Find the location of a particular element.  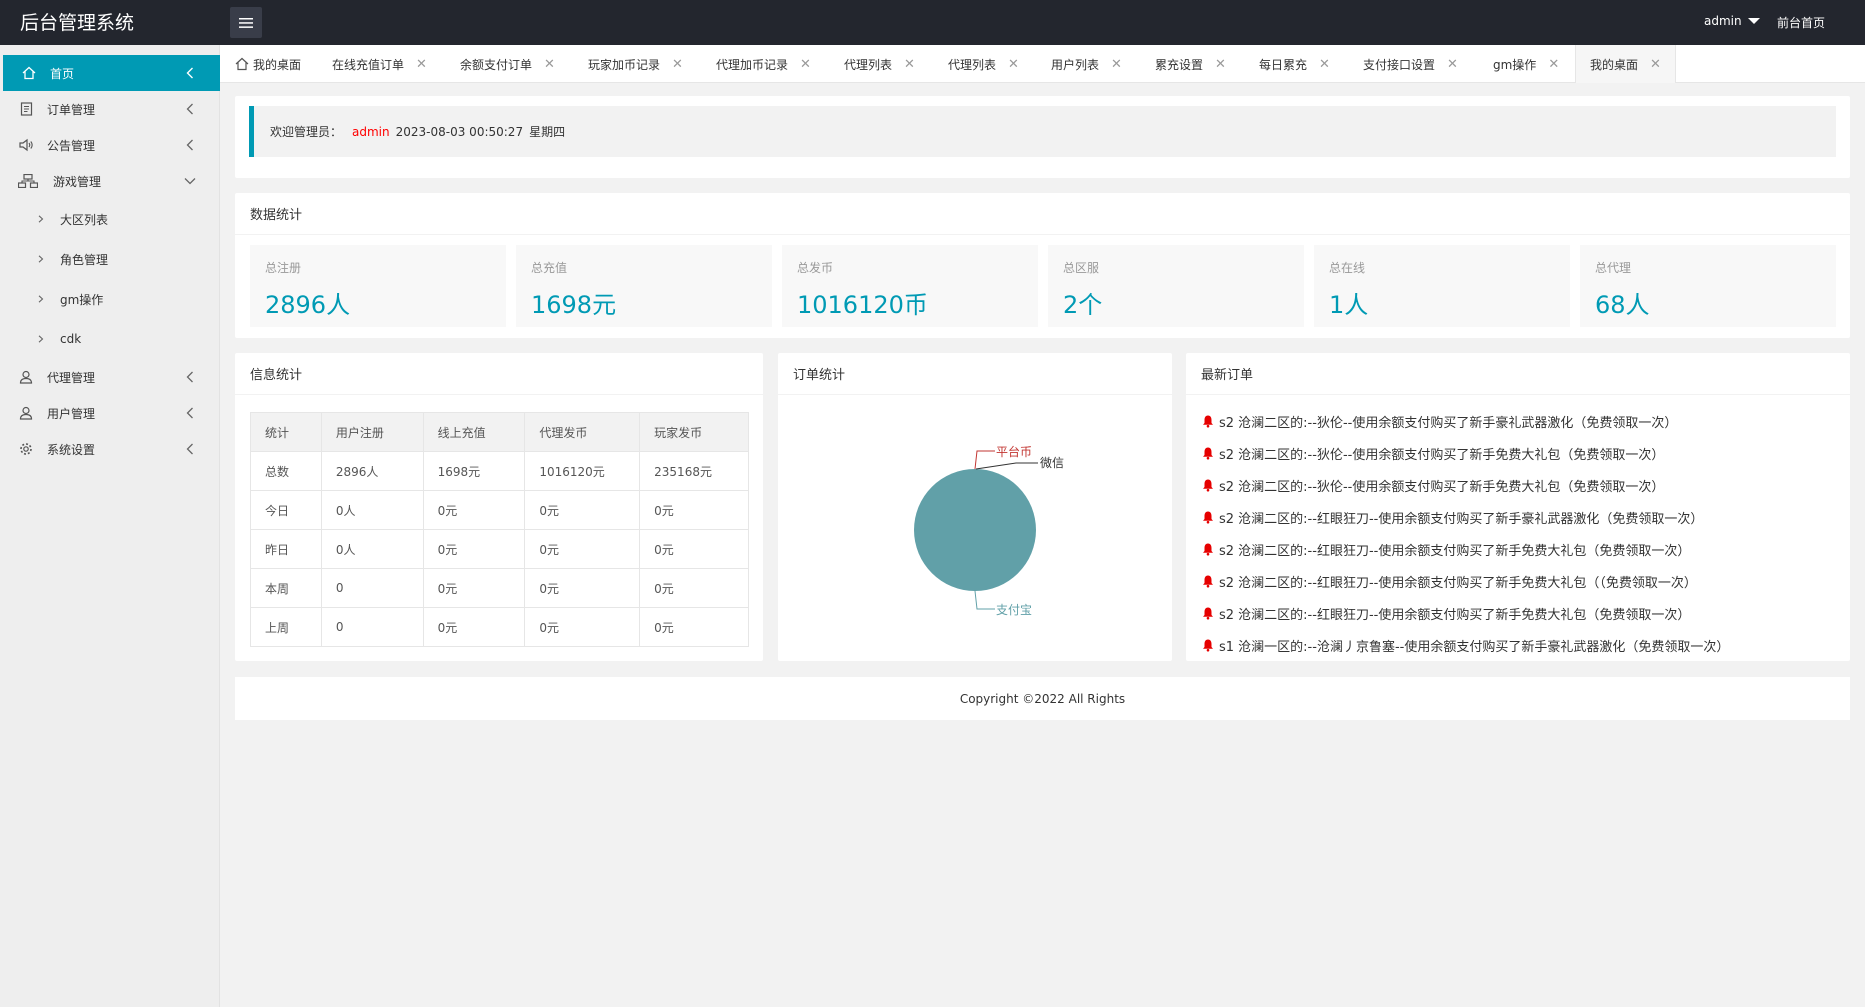

sidebar-item-users: 用户管理 is located at coordinates (110, 413).